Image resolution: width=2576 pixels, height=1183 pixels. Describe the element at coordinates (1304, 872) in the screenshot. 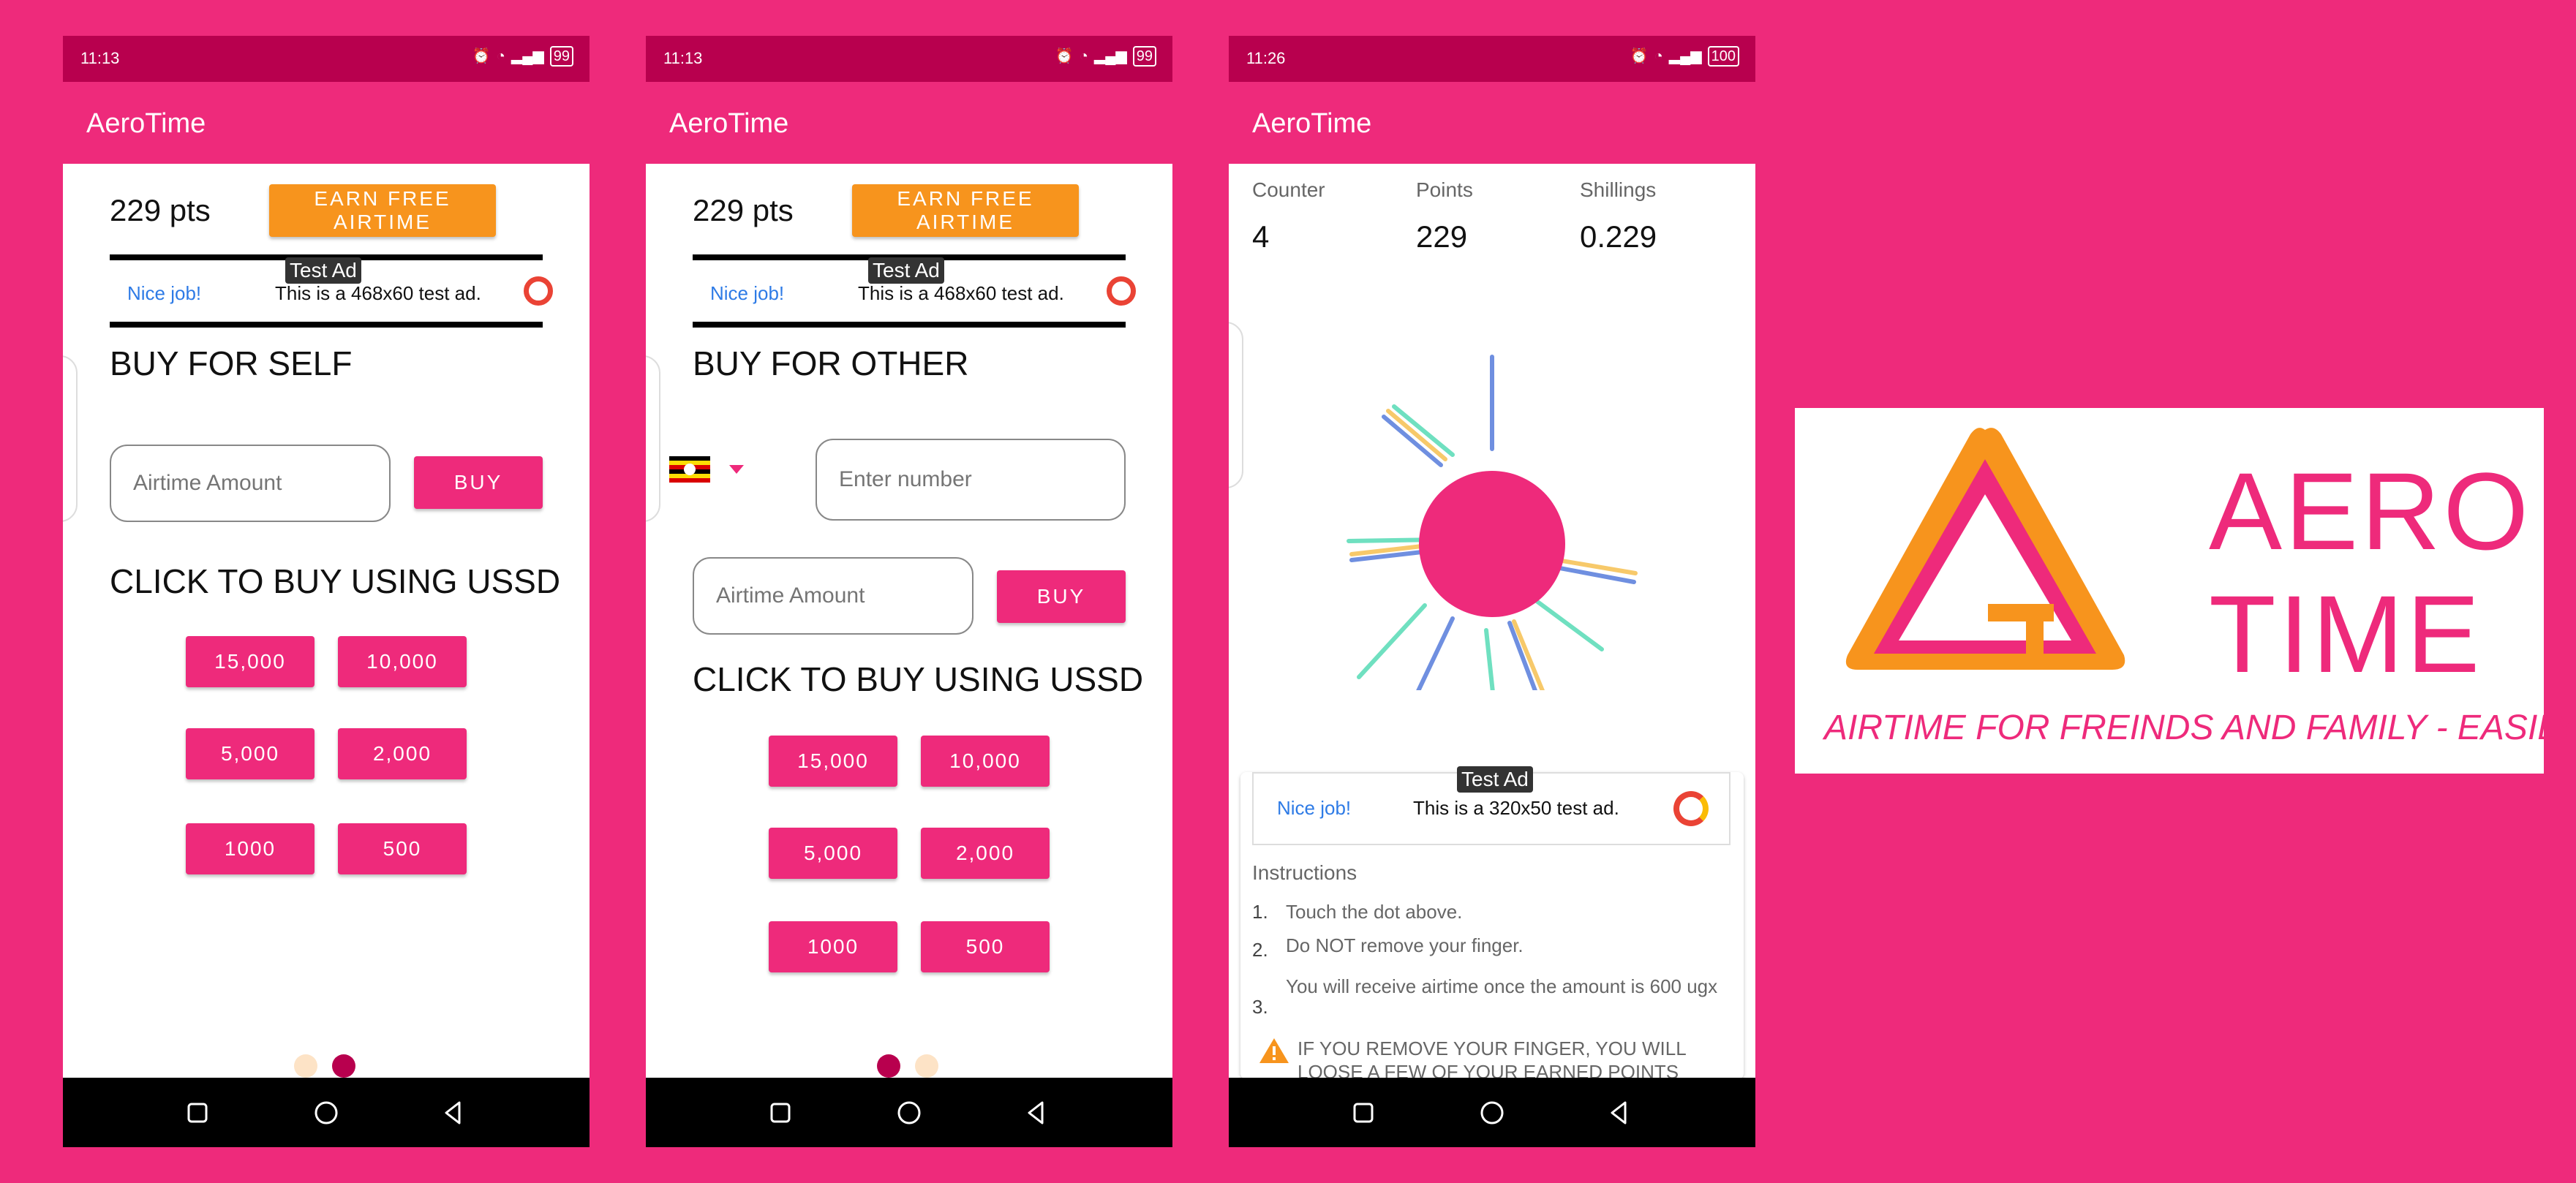

I see `instructions-title: Instructions` at that location.